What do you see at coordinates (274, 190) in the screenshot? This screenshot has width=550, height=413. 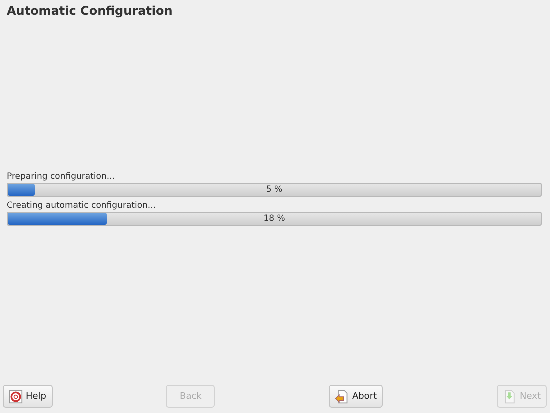 I see `progress-percent: 5 %` at bounding box center [274, 190].